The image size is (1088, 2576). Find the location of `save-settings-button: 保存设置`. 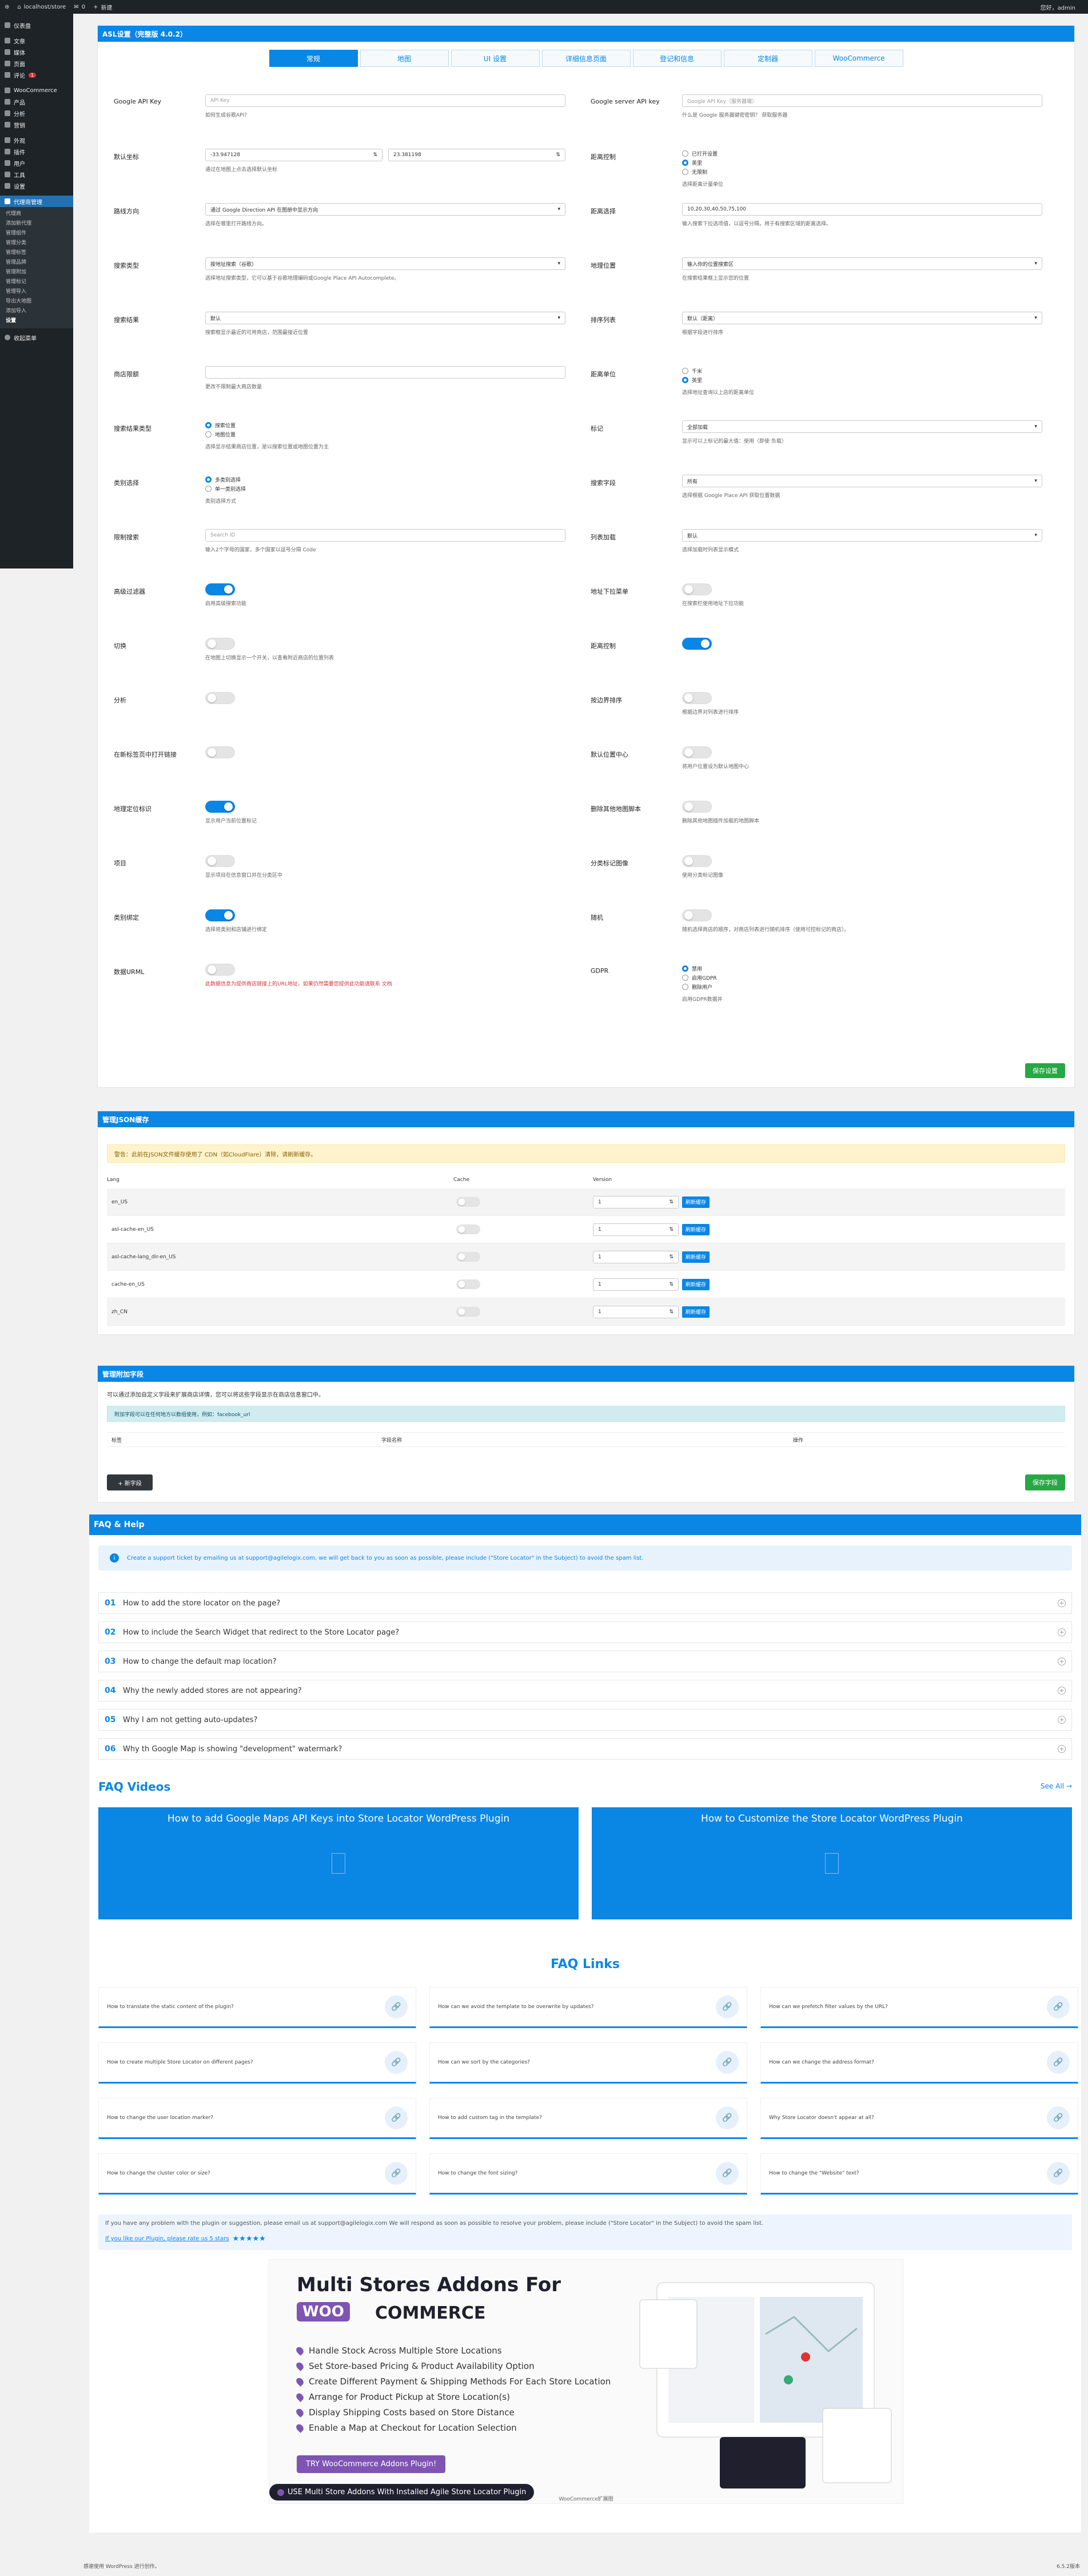

save-settings-button: 保存设置 is located at coordinates (1045, 1070).